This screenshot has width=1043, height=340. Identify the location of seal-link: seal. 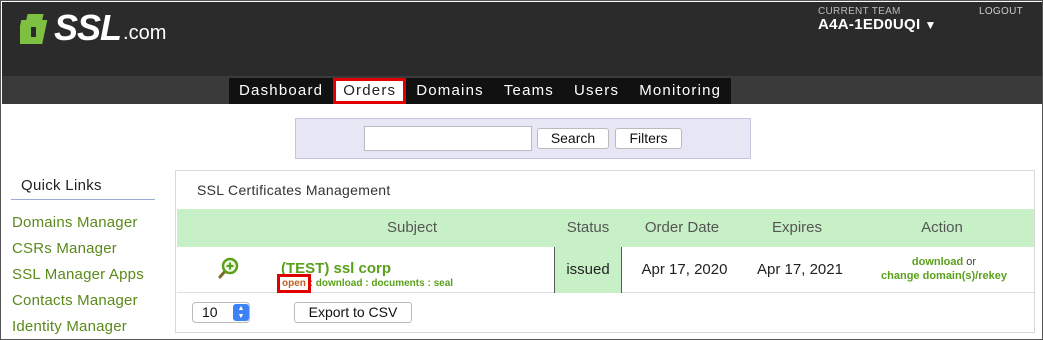
(443, 283).